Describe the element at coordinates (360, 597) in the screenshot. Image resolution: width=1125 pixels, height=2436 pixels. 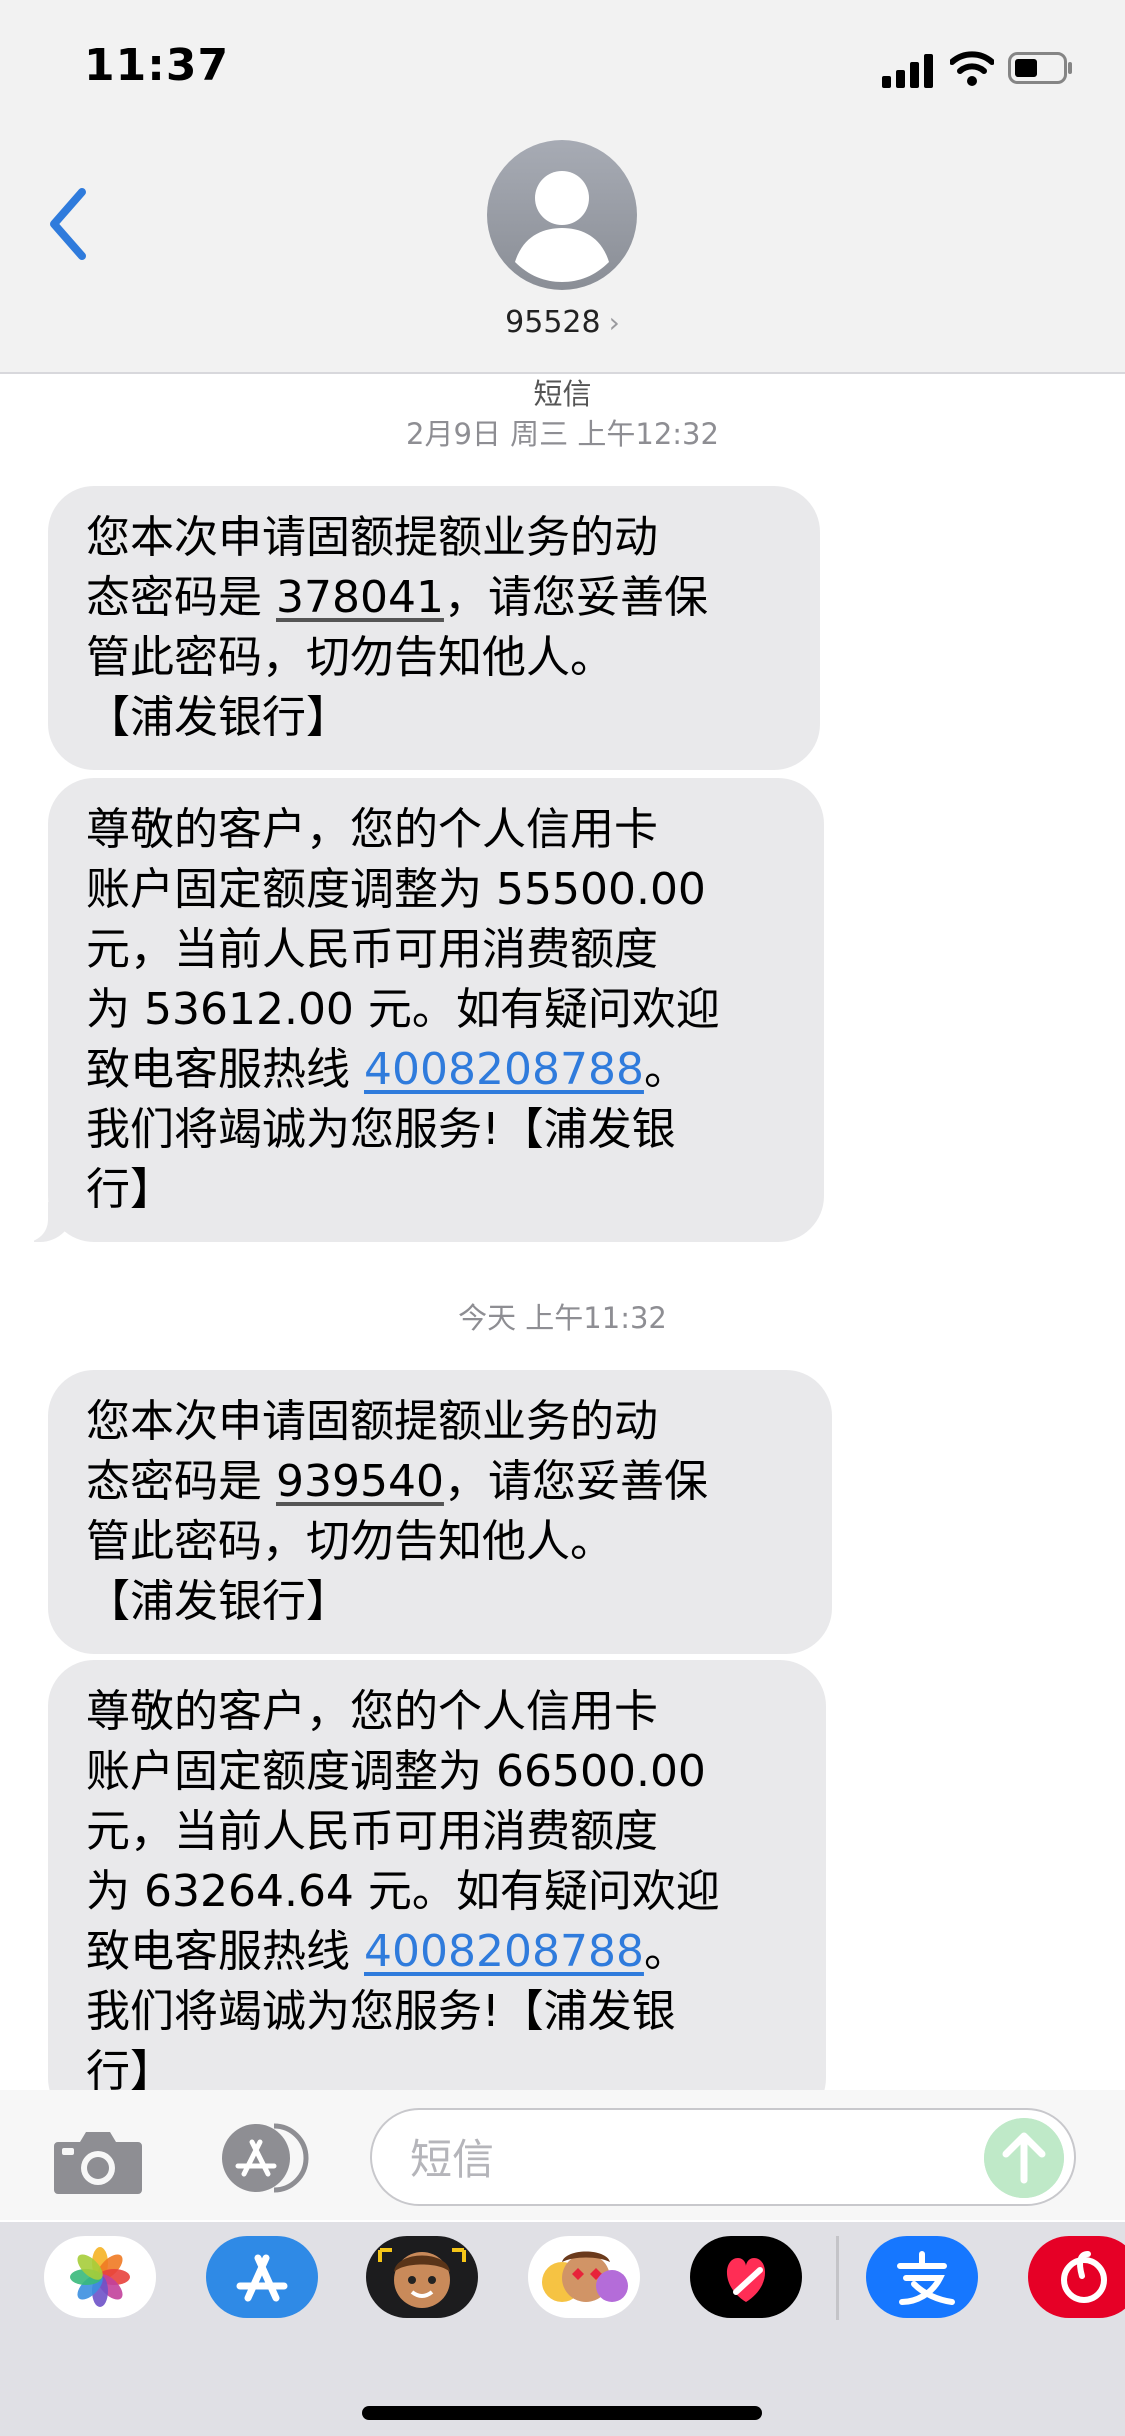
I see `verification-code: 378041` at that location.